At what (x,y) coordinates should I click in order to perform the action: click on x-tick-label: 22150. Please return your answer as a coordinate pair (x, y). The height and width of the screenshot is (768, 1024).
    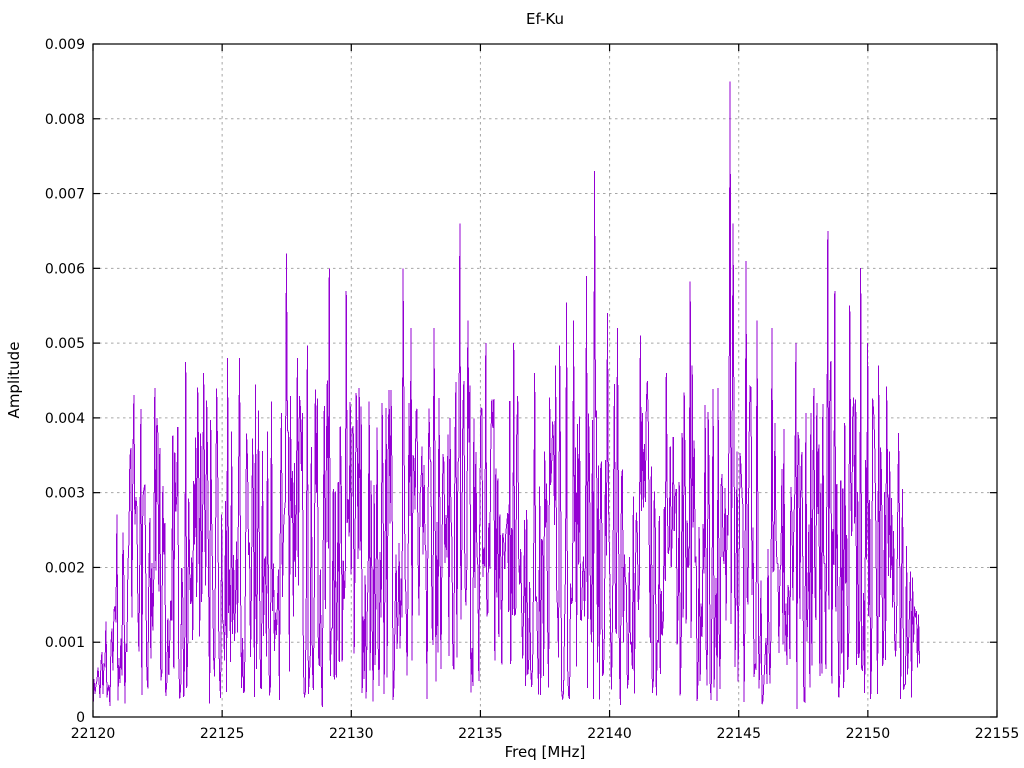
    Looking at the image, I should click on (868, 734).